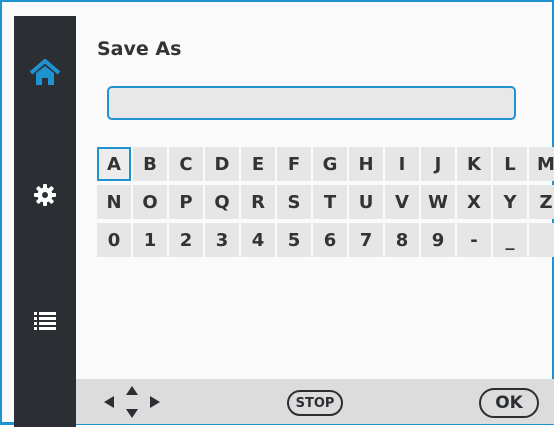 The image size is (554, 427). Describe the element at coordinates (541, 164) in the screenshot. I see `key-m: M` at that location.